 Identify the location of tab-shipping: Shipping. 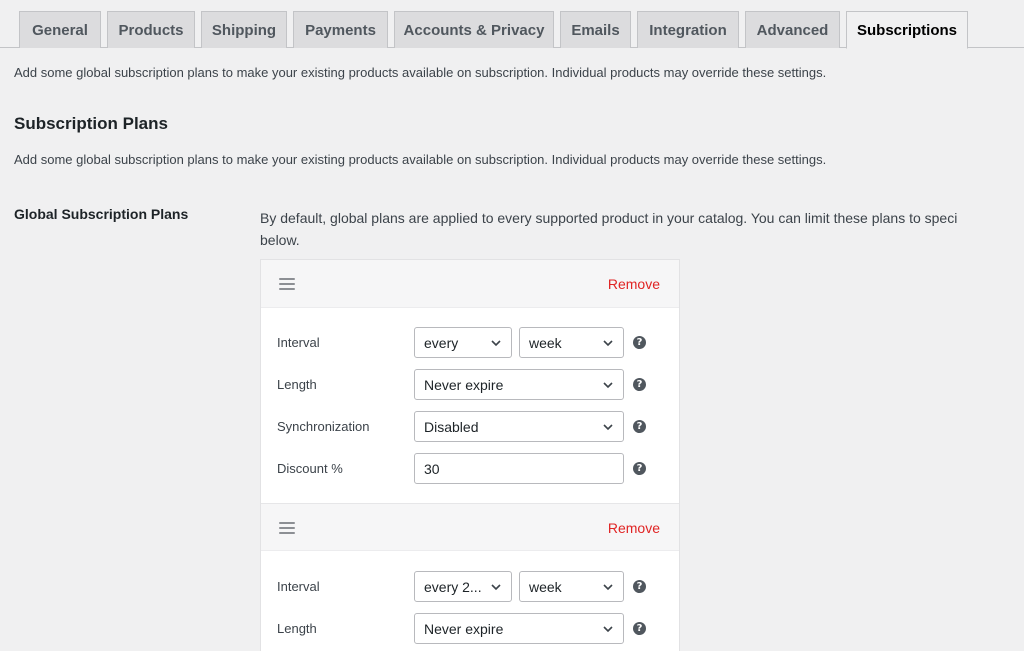
(244, 29).